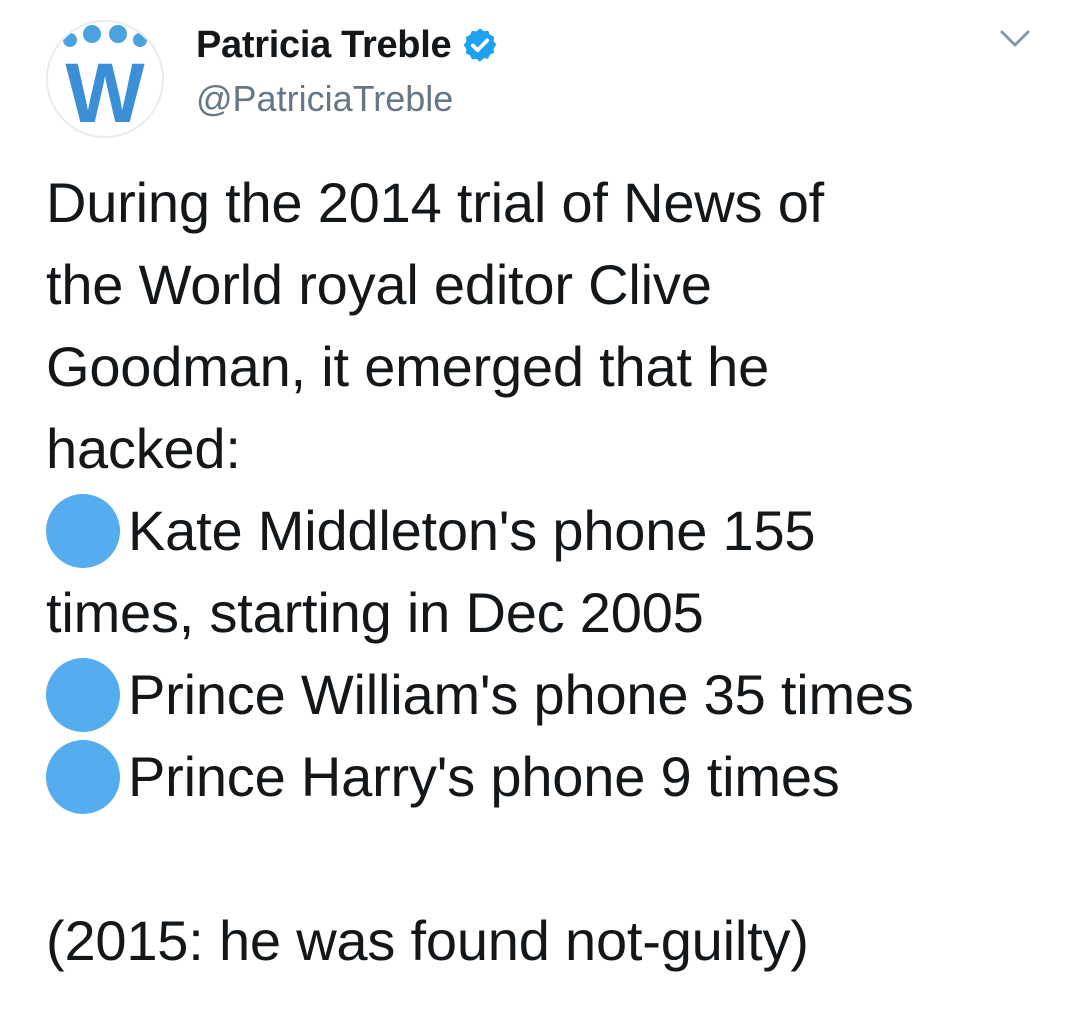 The width and height of the screenshot is (1080, 1013). Describe the element at coordinates (105, 91) in the screenshot. I see `svg-text: W` at that location.